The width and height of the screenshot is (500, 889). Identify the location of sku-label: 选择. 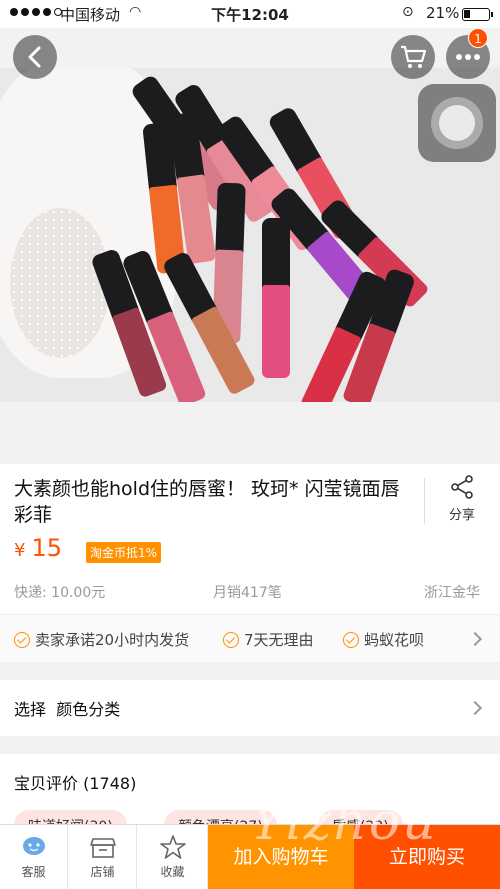
(30, 709).